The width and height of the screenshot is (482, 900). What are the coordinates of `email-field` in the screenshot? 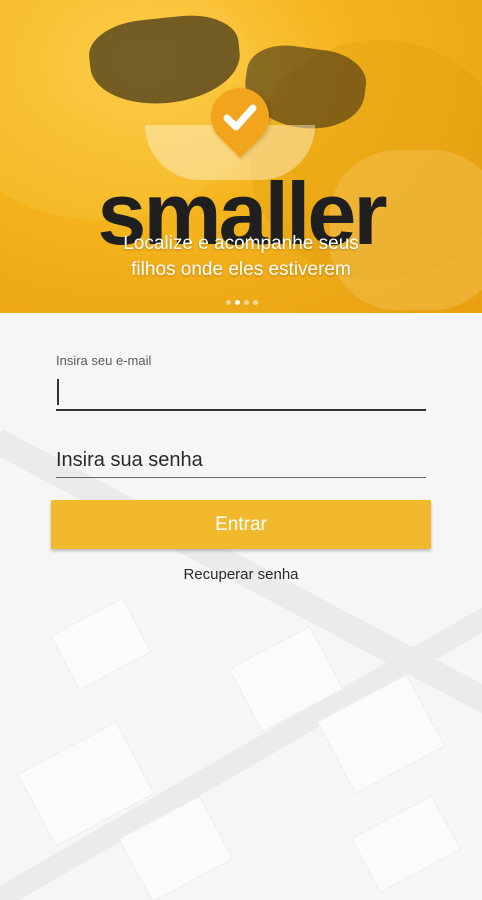 It's located at (241, 391).